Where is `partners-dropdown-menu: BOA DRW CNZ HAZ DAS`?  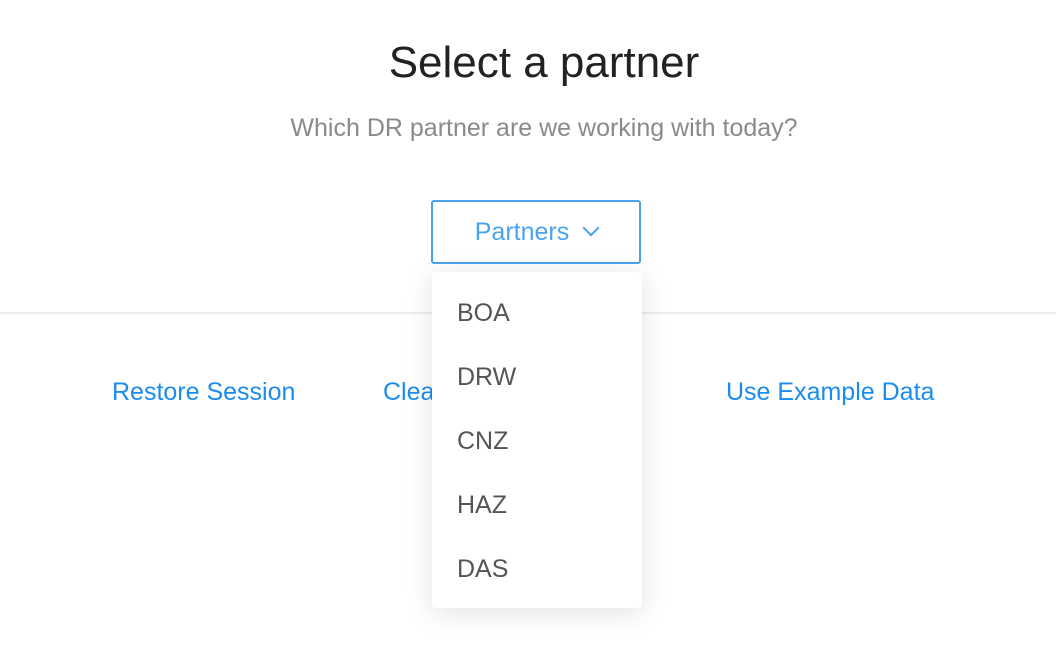 partners-dropdown-menu: BOA DRW CNZ HAZ DAS is located at coordinates (537, 440).